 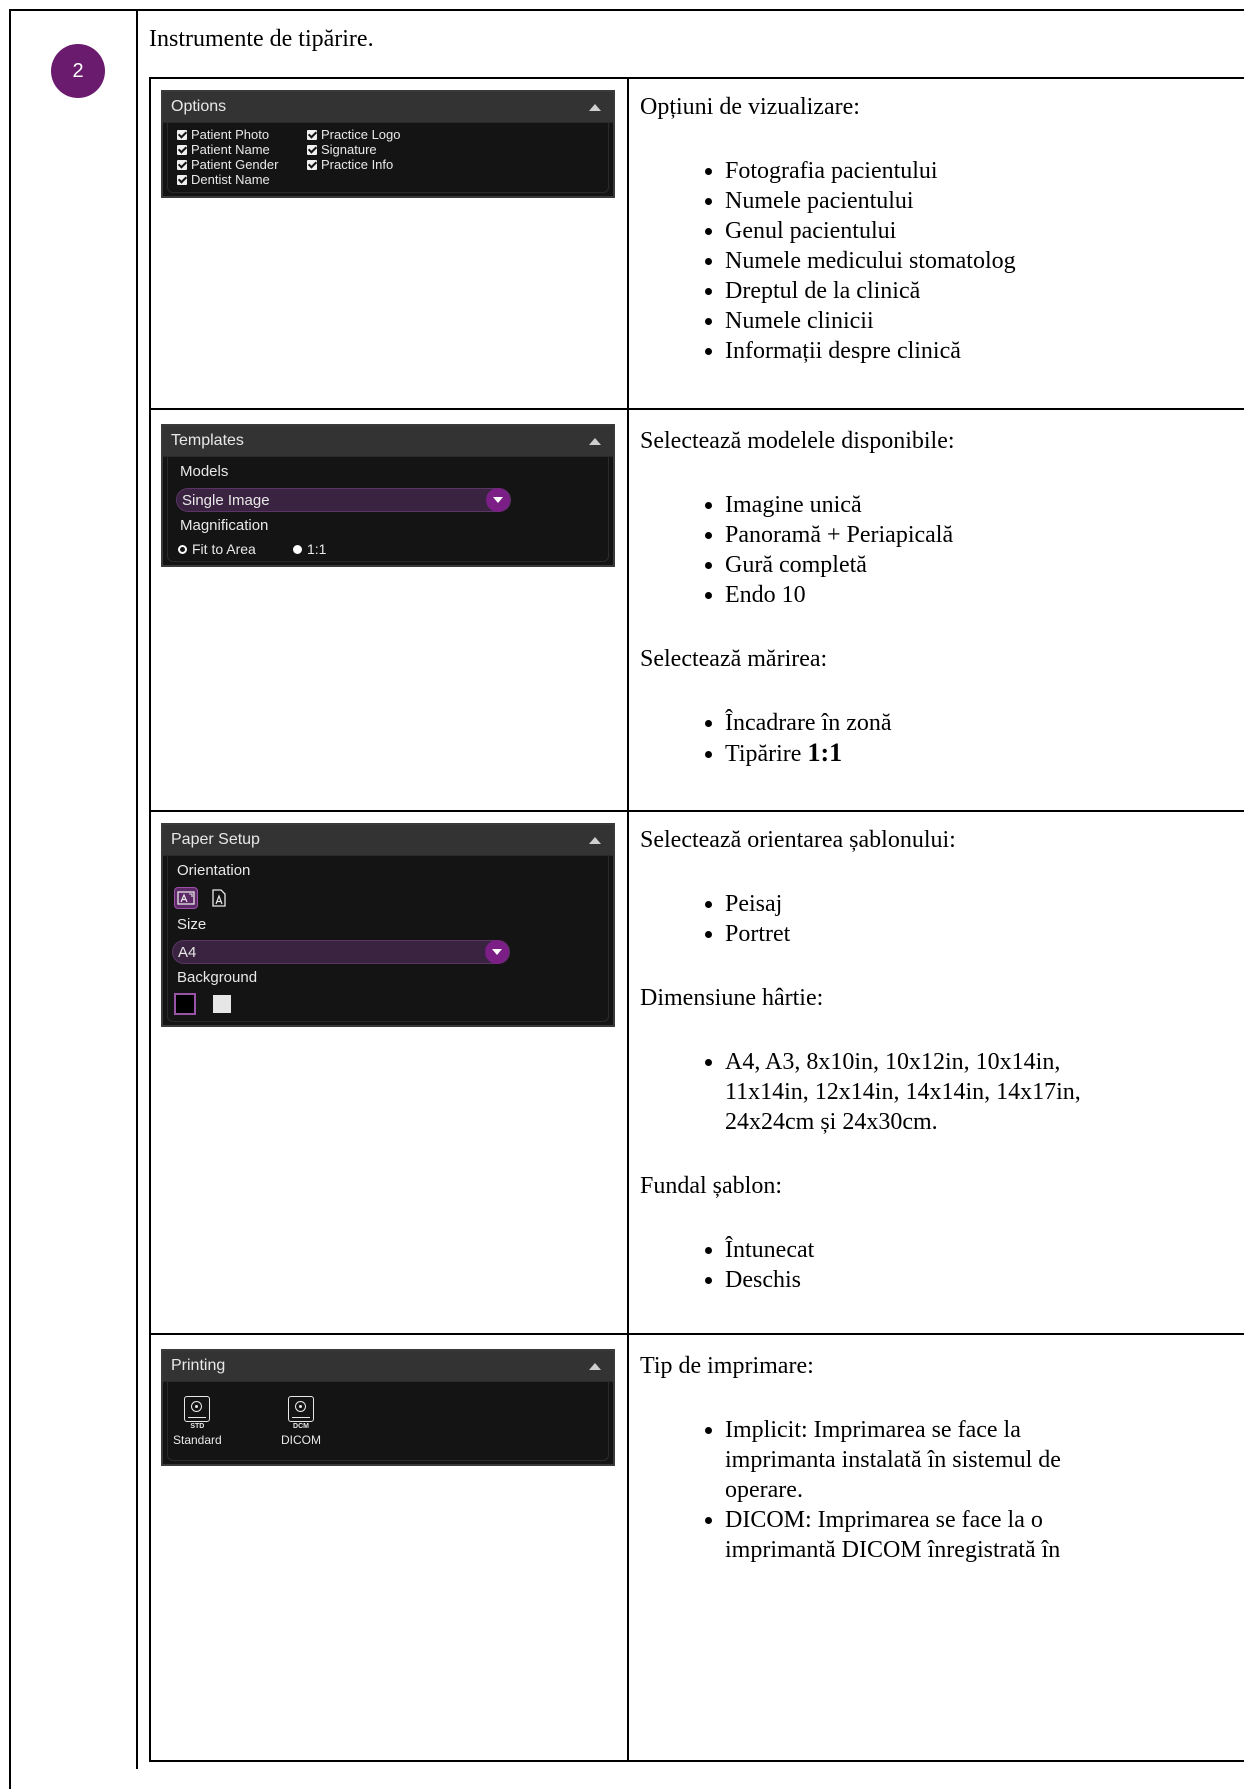 I want to click on column-divider-left, so click(x=137, y=889).